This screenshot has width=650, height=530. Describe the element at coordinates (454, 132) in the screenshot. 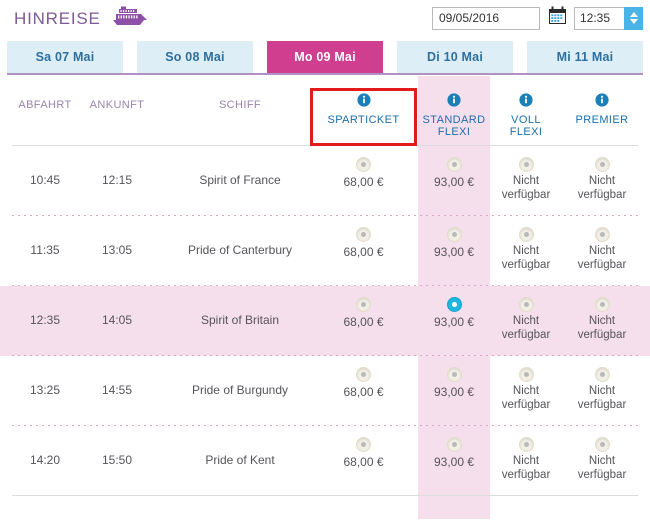

I see `column-header-standard-flexi-label2: FLEXI` at that location.